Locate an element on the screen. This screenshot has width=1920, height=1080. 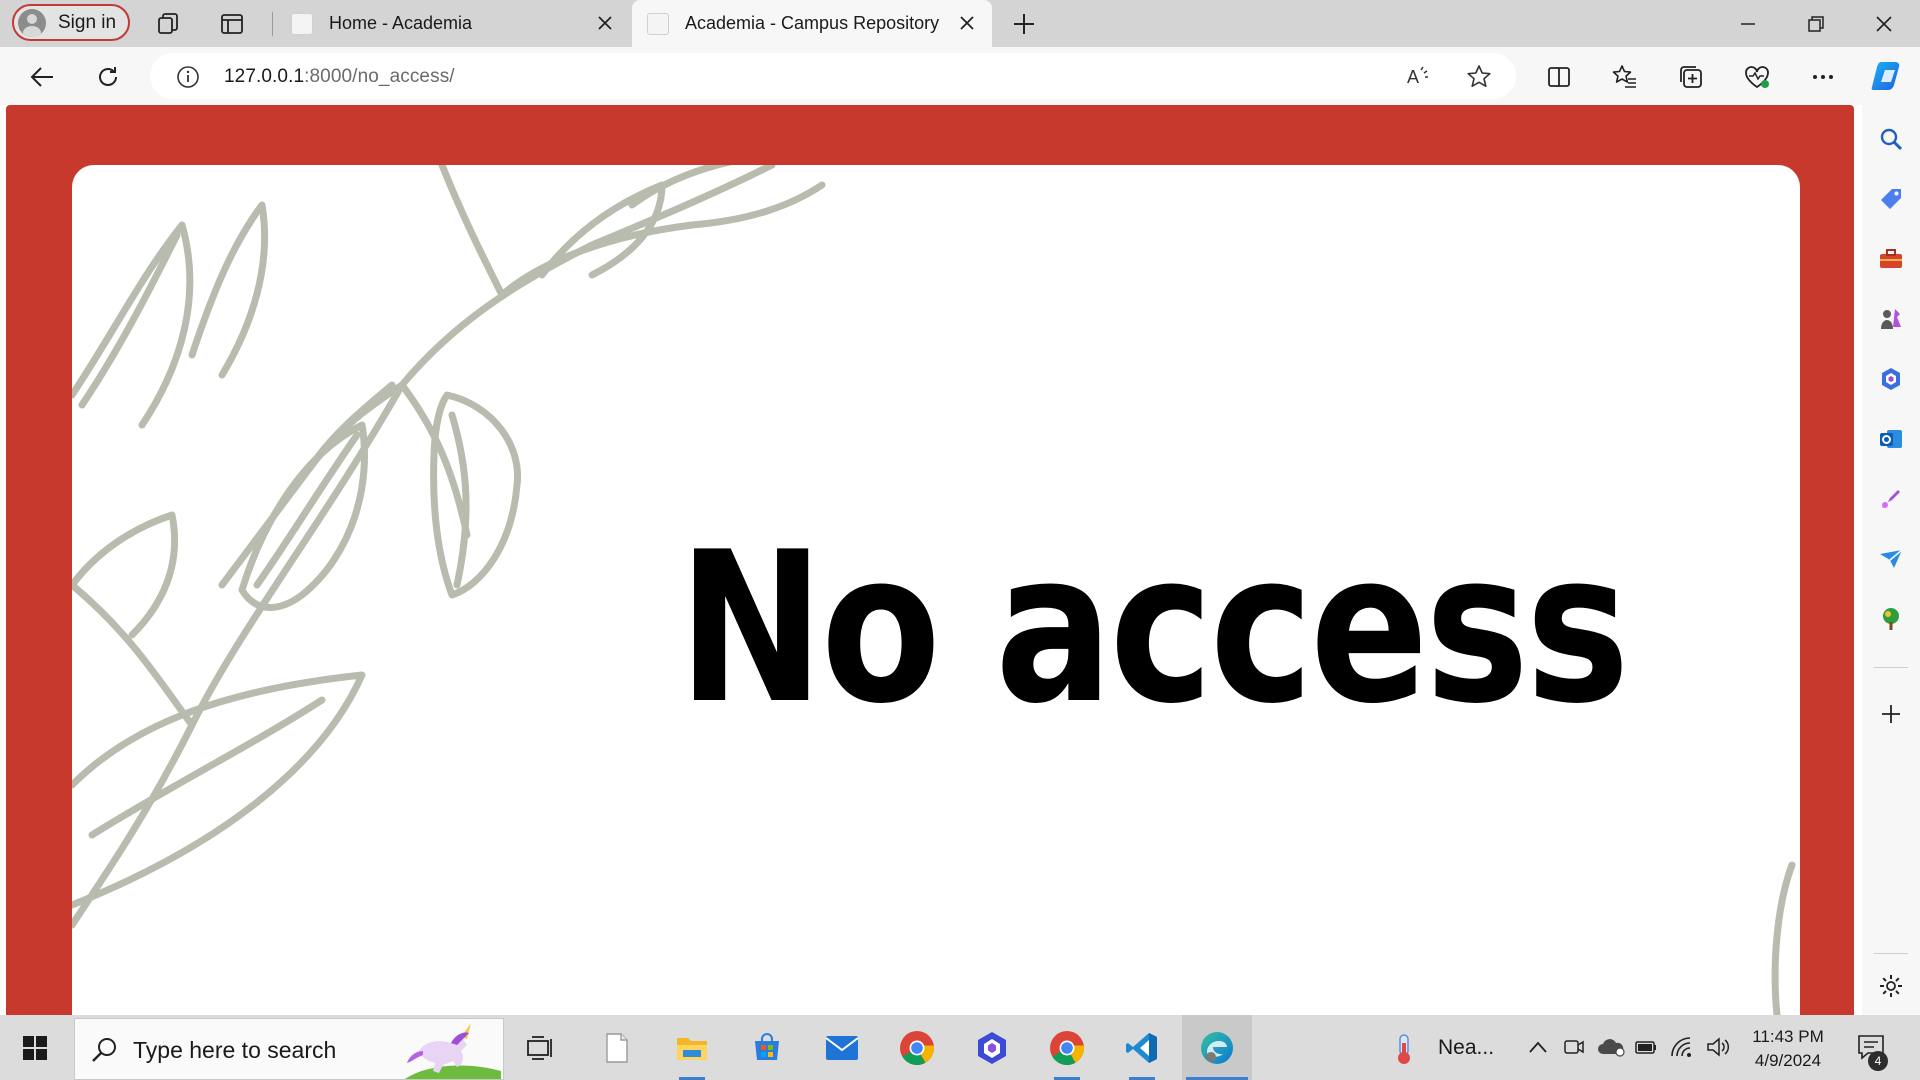
url-host: 127.0.0.1 is located at coordinates (264, 76).